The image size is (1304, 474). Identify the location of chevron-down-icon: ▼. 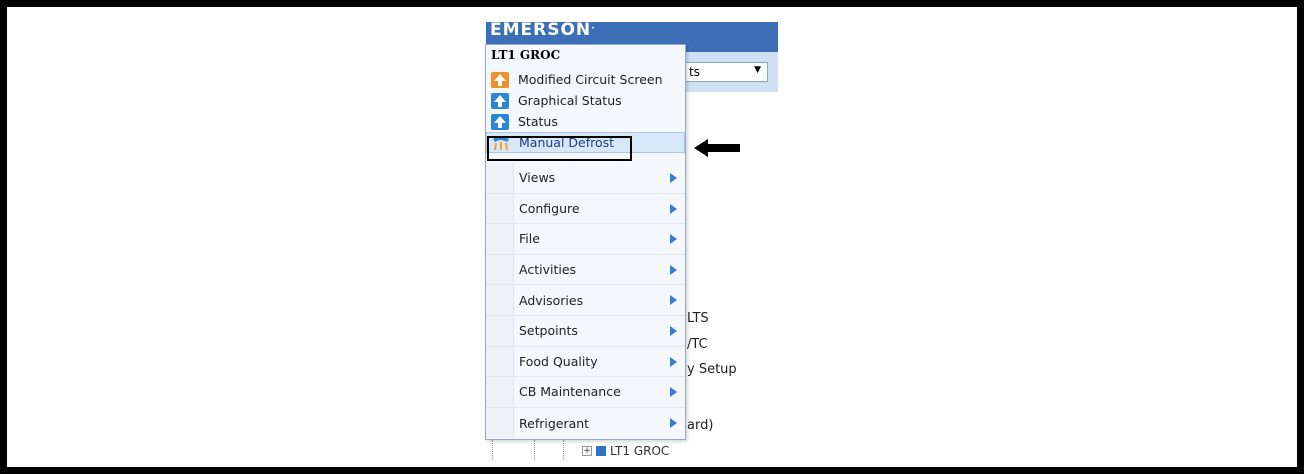
(757, 70).